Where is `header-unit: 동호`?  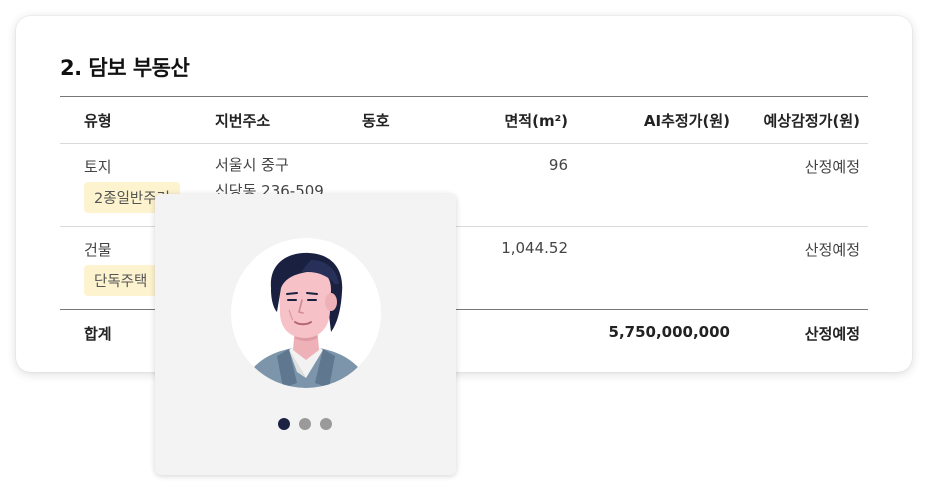
header-unit: 동호 is located at coordinates (376, 121).